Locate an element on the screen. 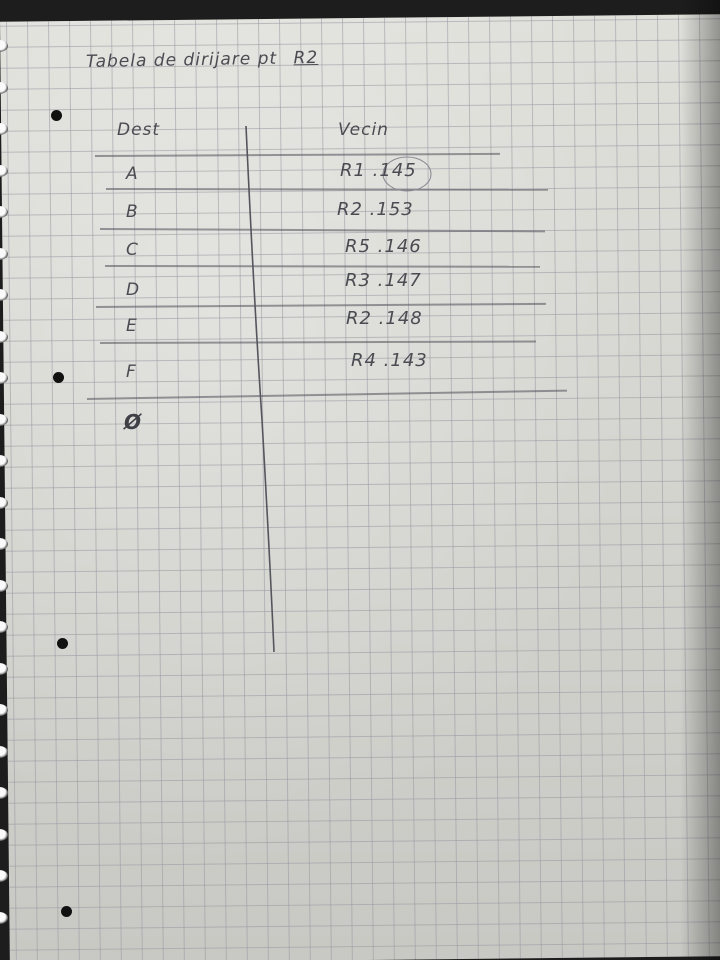 This screenshot has height=960, width=720. row-c-vecin: R5 .146 is located at coordinates (383, 246).